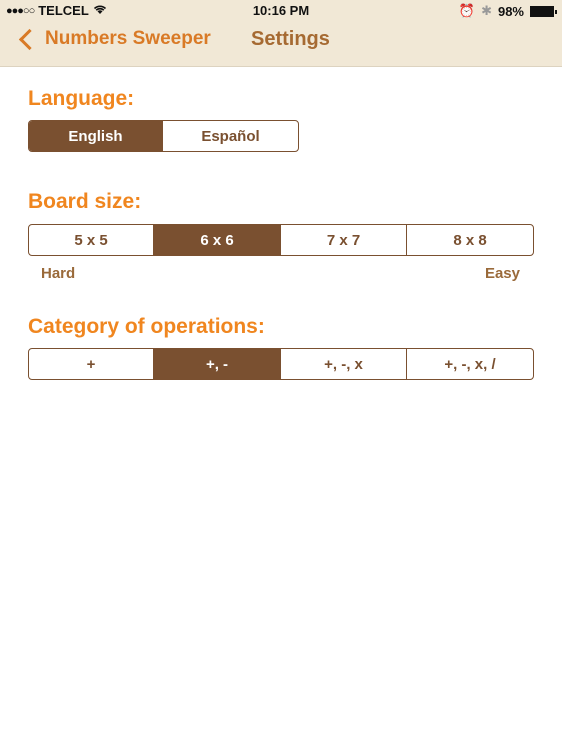 This screenshot has height=750, width=562. Describe the element at coordinates (217, 364) in the screenshot. I see `operations-option-add-sub: +, -` at that location.